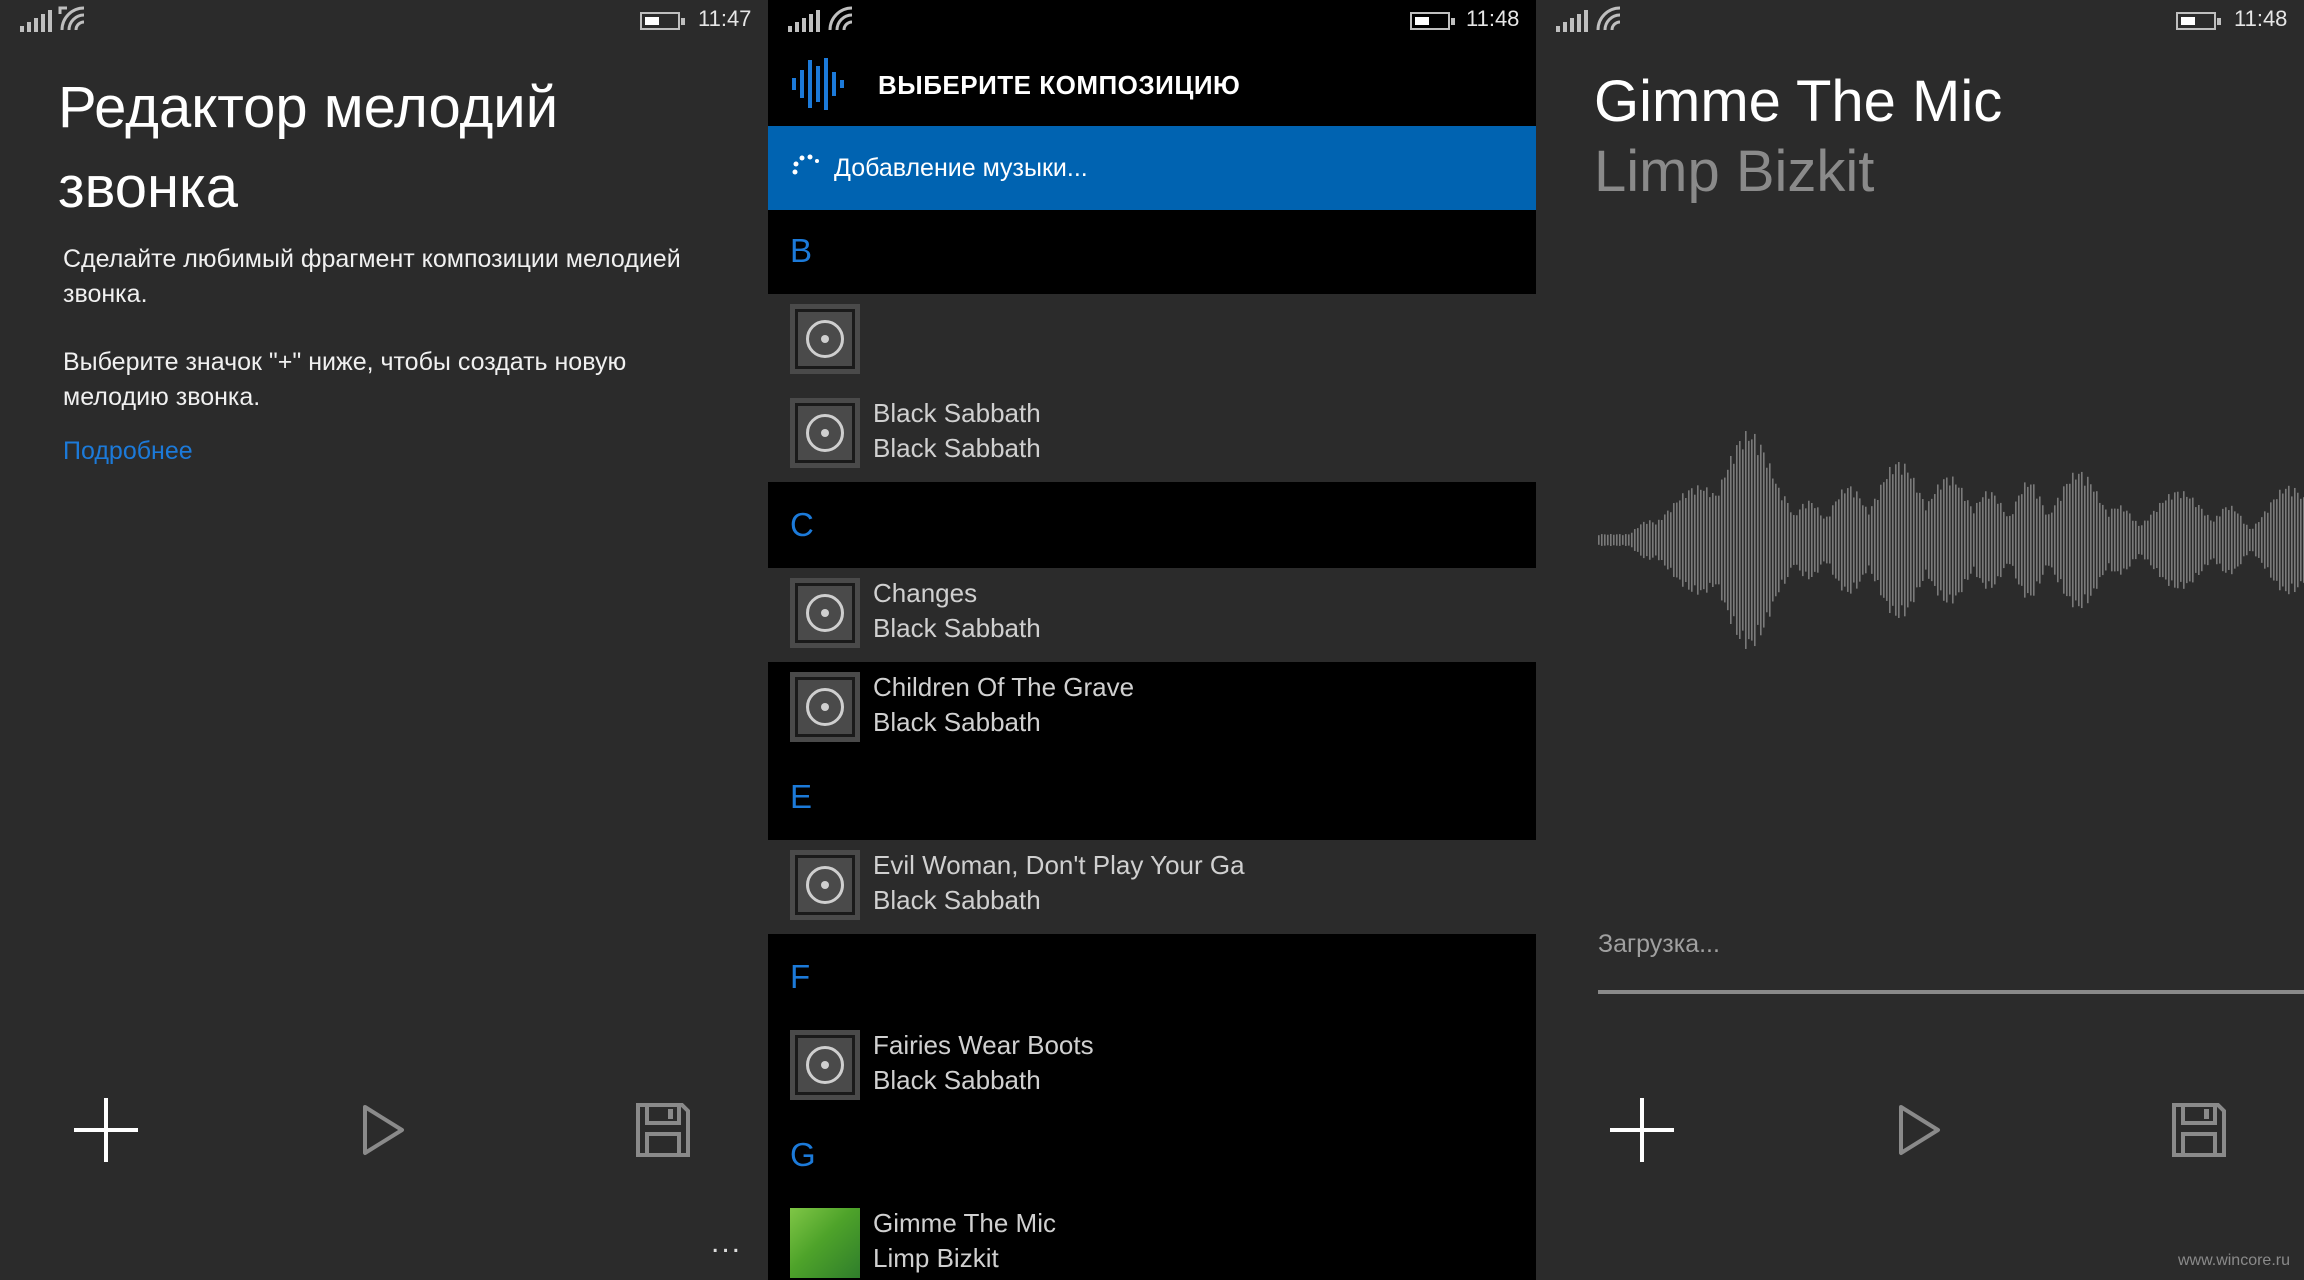 The width and height of the screenshot is (2304, 1280). What do you see at coordinates (957, 413) in the screenshot?
I see `song-title: Black Sabbath` at bounding box center [957, 413].